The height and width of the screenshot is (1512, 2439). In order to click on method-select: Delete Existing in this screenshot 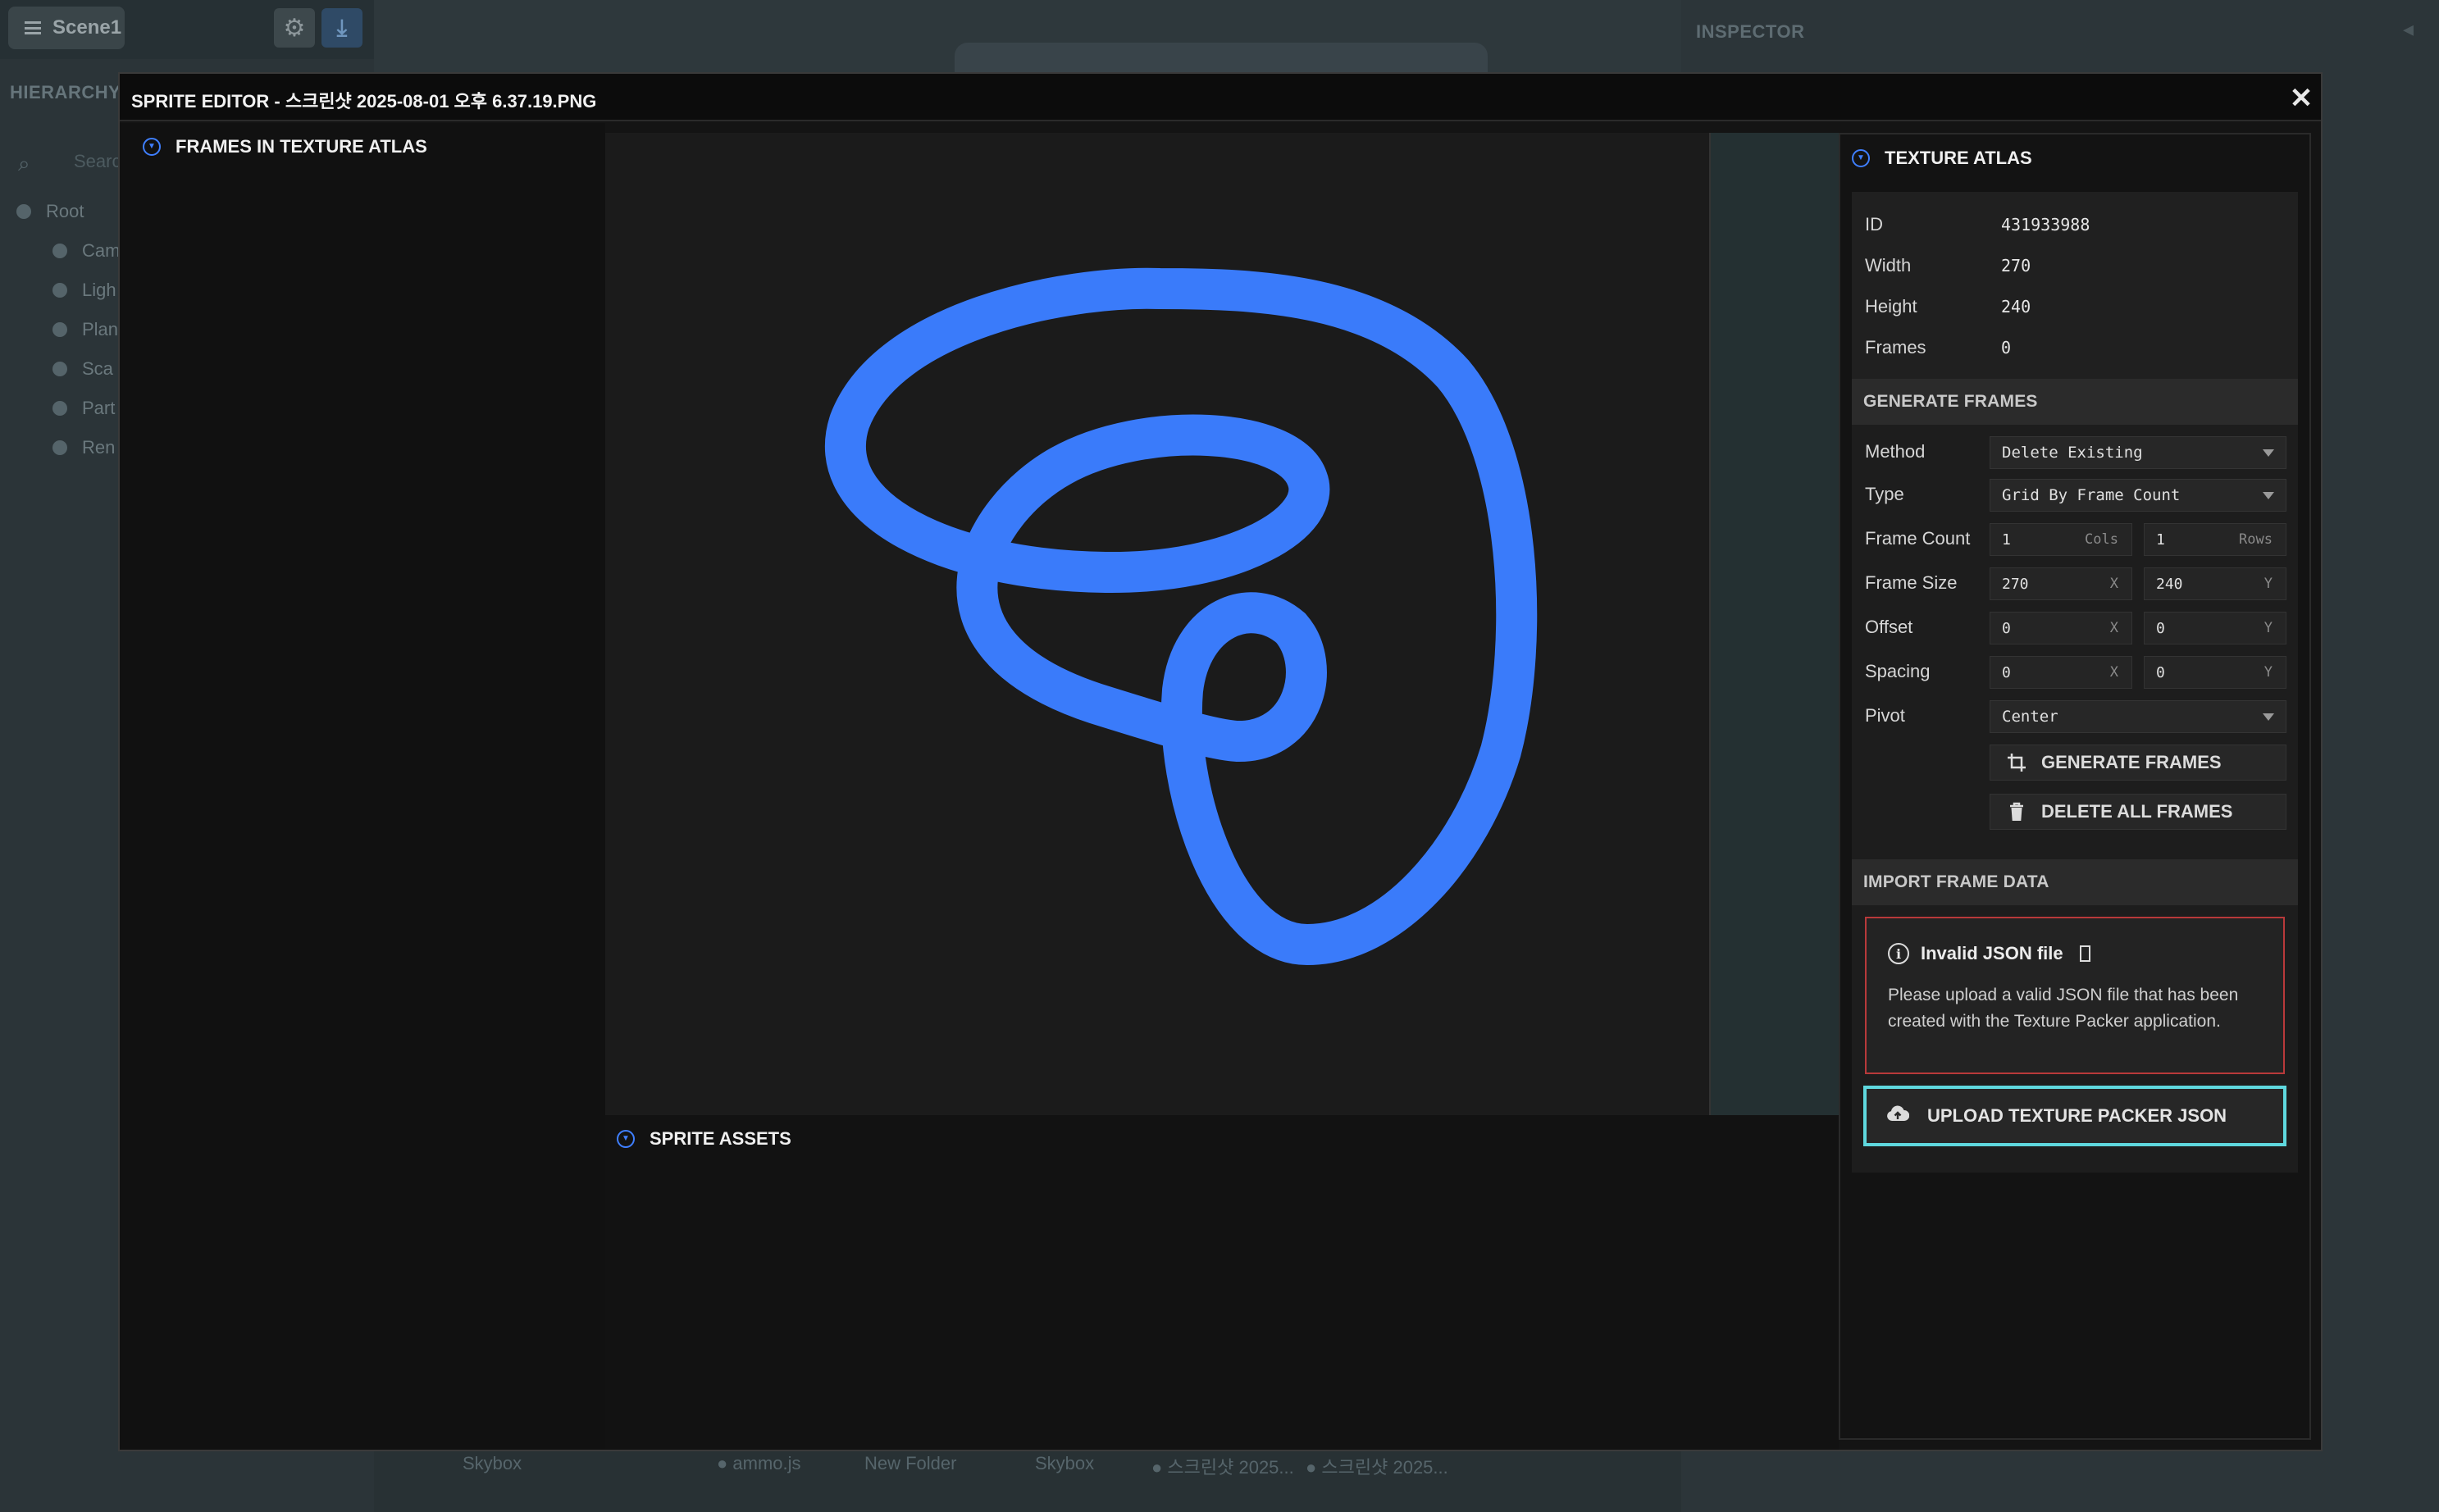, I will do `click(2138, 452)`.